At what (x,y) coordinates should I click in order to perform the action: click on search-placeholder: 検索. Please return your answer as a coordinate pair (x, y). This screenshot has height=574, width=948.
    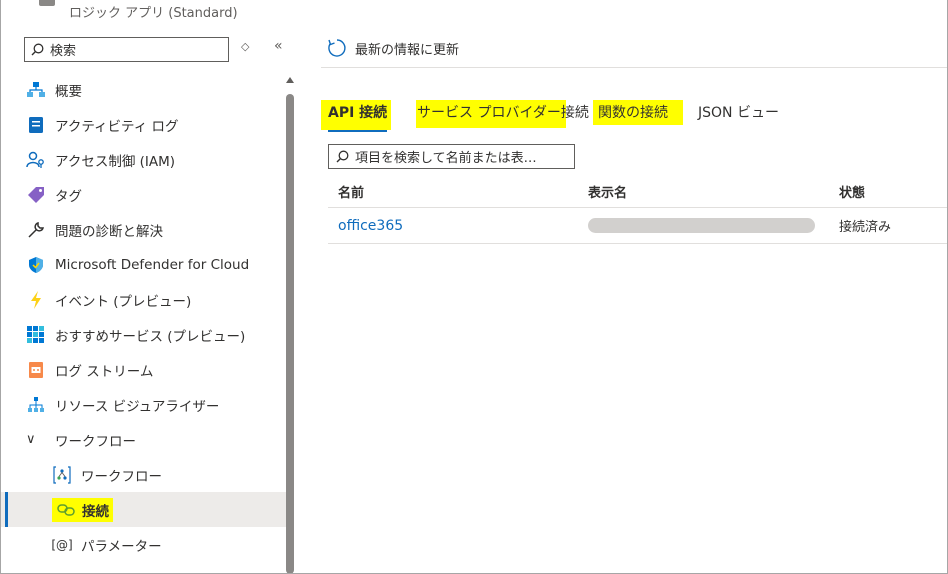
    Looking at the image, I should click on (63, 51).